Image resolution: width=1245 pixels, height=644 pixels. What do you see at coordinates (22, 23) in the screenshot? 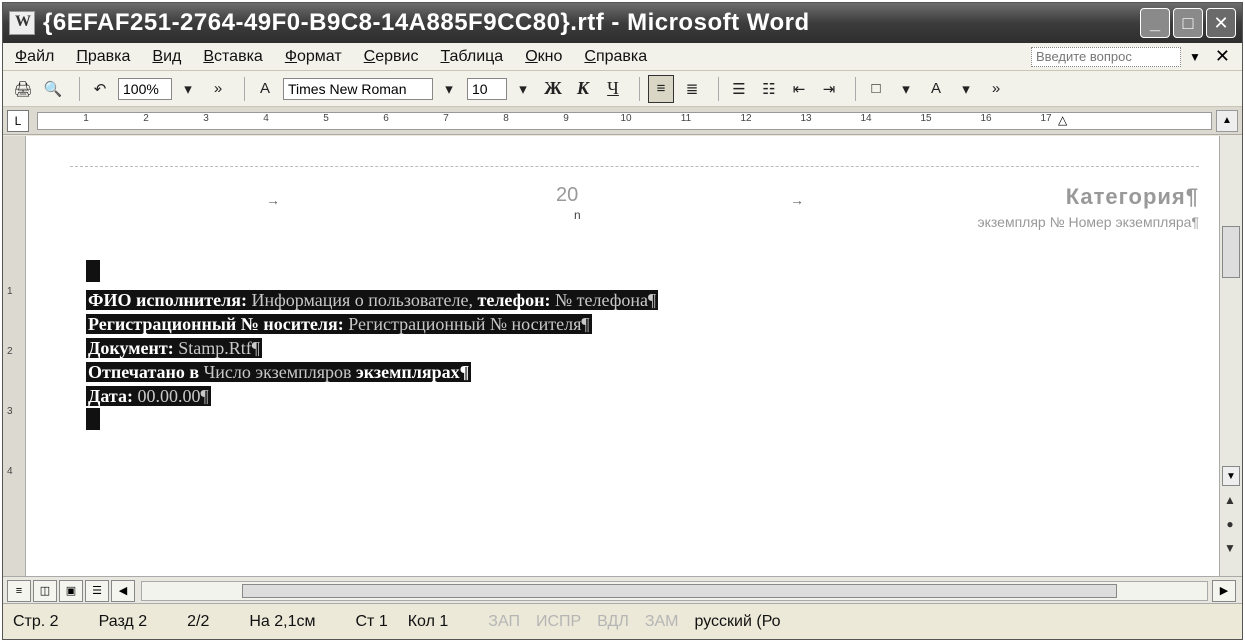
I see `word-document-icon` at bounding box center [22, 23].